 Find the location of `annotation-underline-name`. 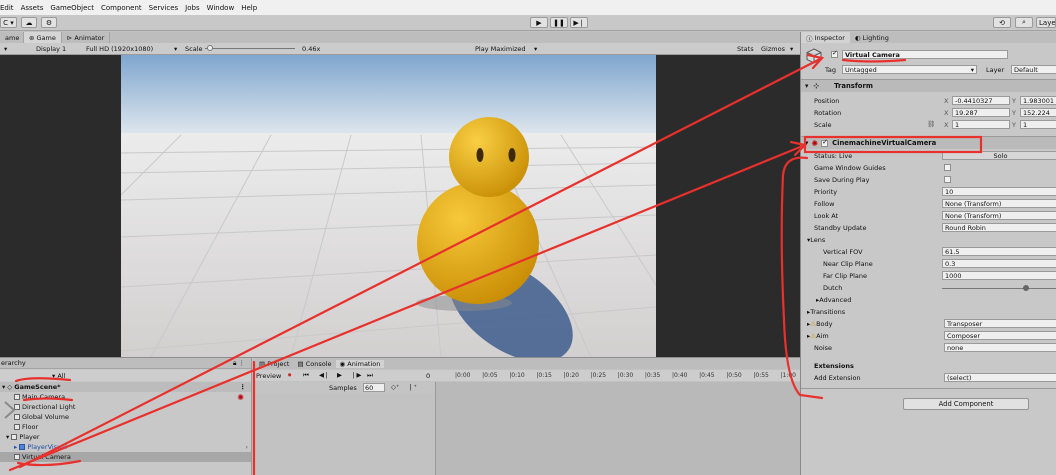

annotation-underline-name is located at coordinates (874, 60).